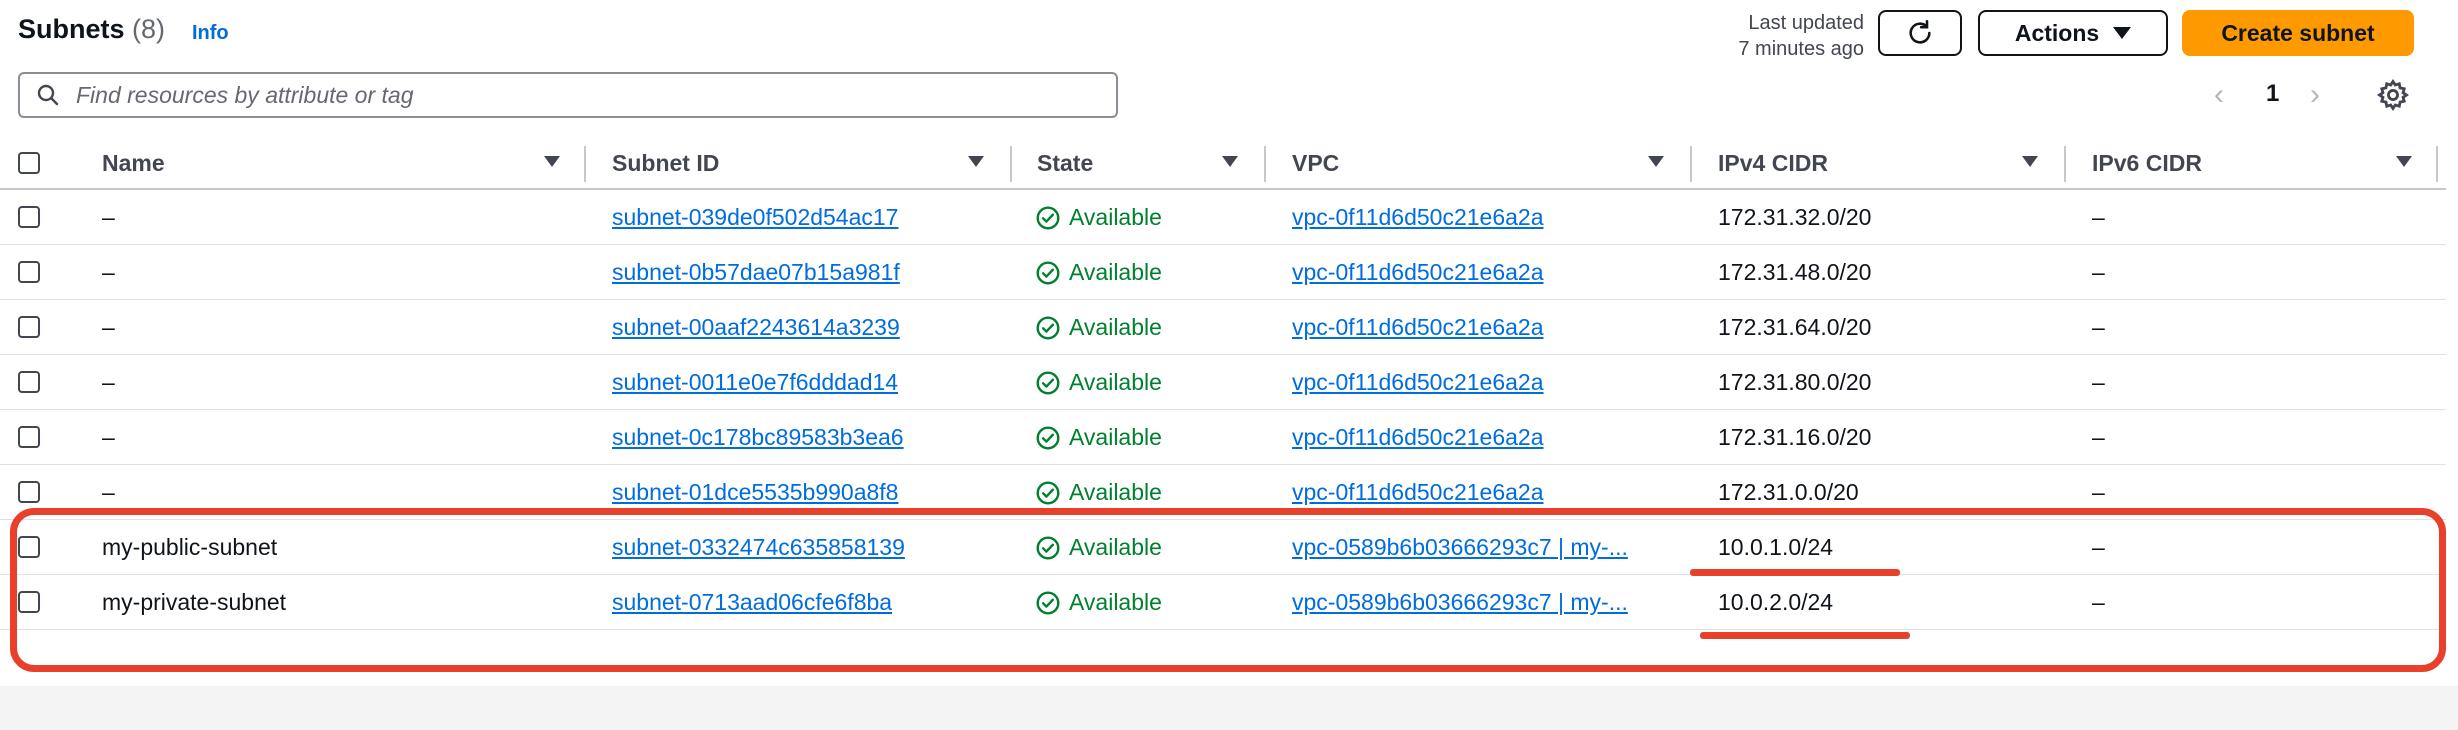 Image resolution: width=2458 pixels, height=730 pixels. I want to click on gear-icon, so click(2393, 95).